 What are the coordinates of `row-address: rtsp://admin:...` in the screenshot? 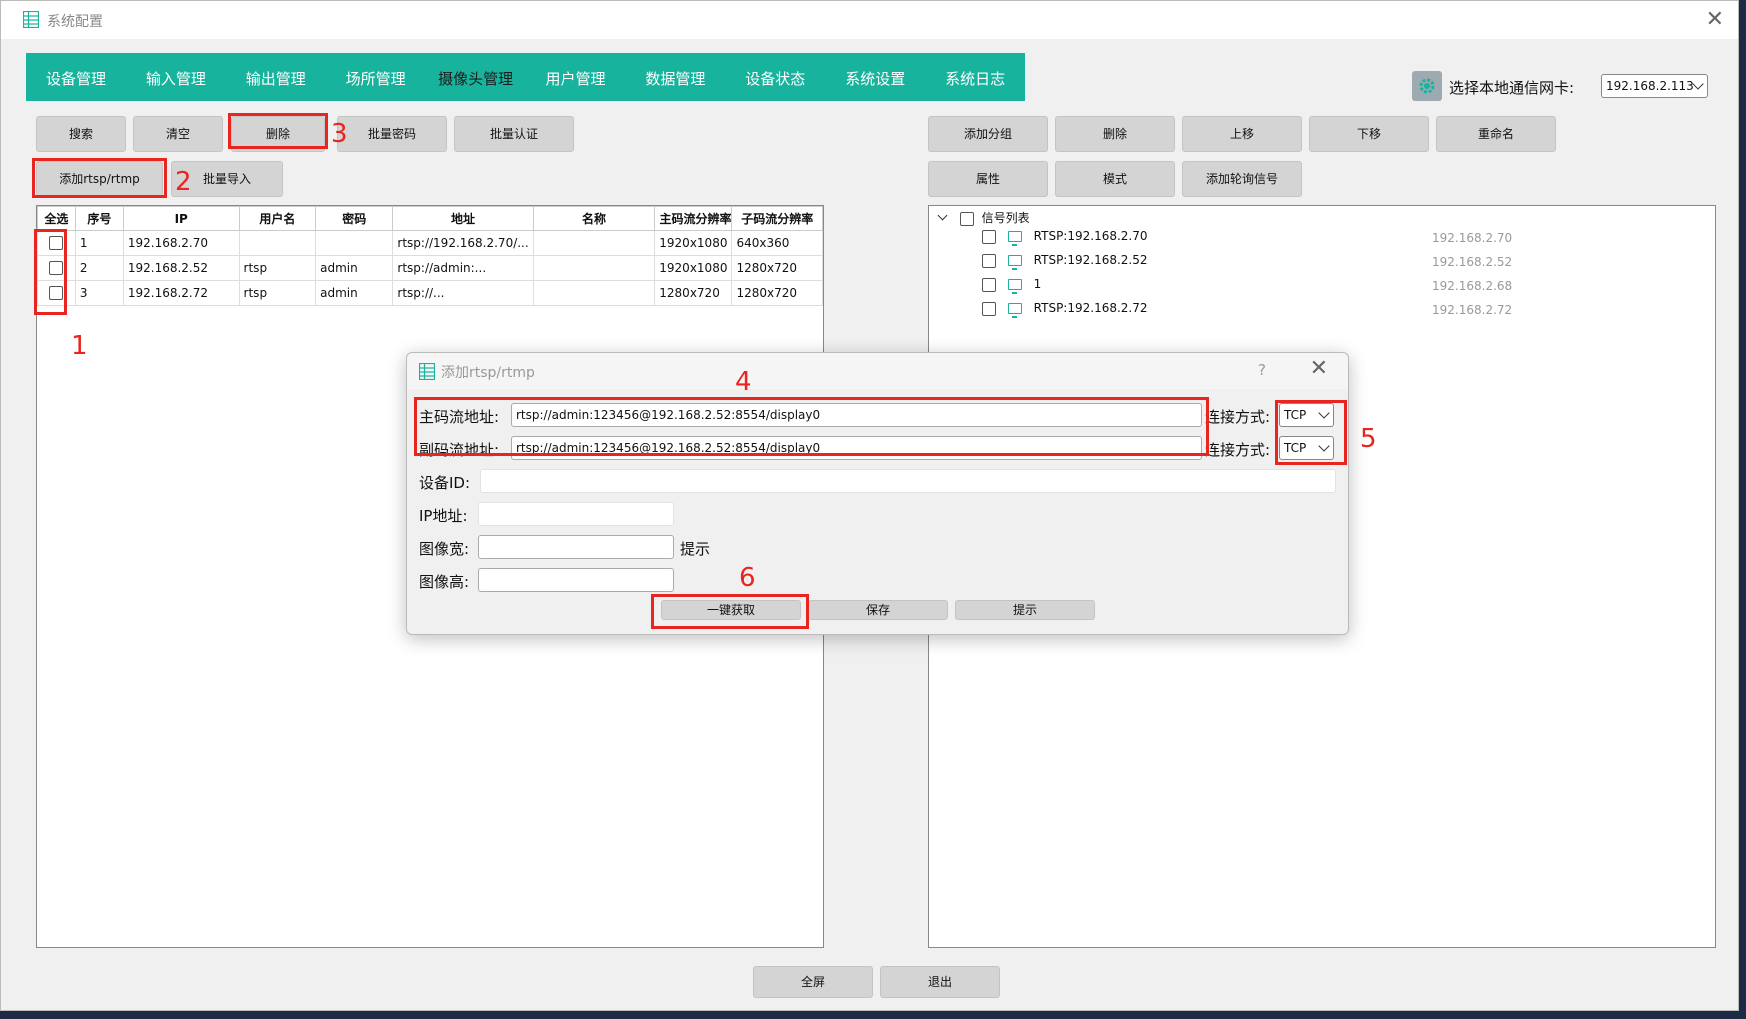 It's located at (463, 268).